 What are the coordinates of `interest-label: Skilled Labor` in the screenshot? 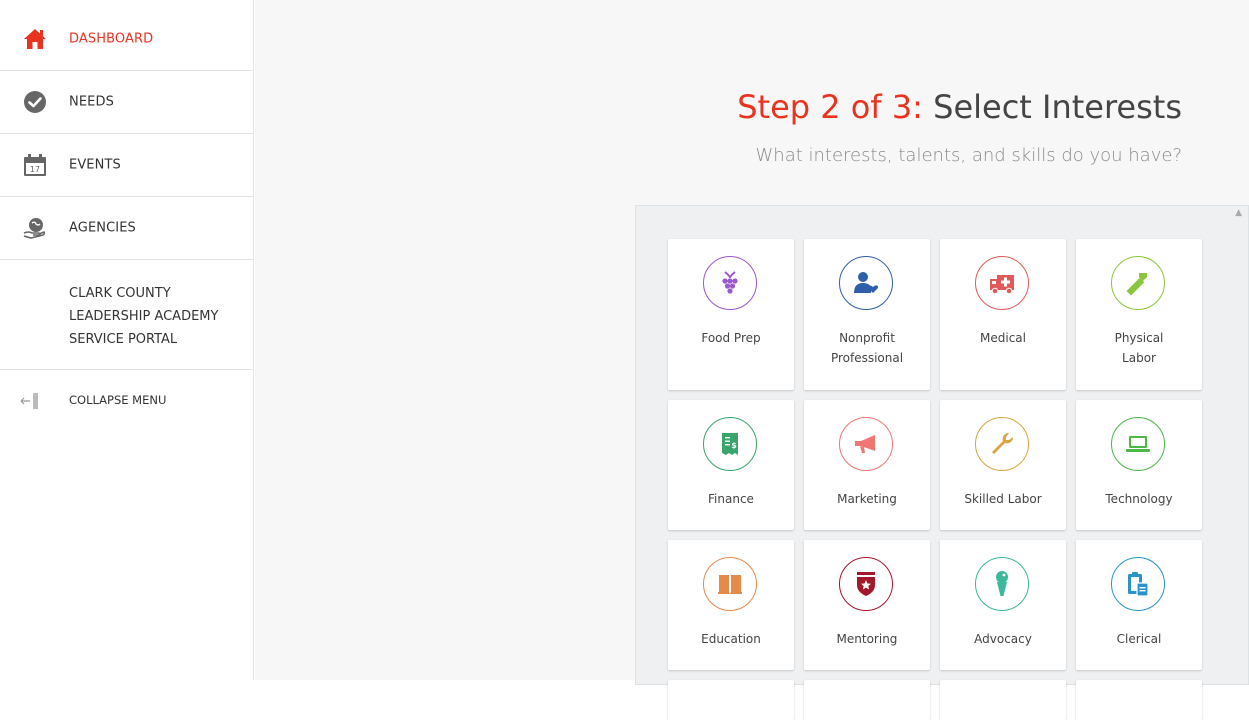 It's located at (1003, 499).